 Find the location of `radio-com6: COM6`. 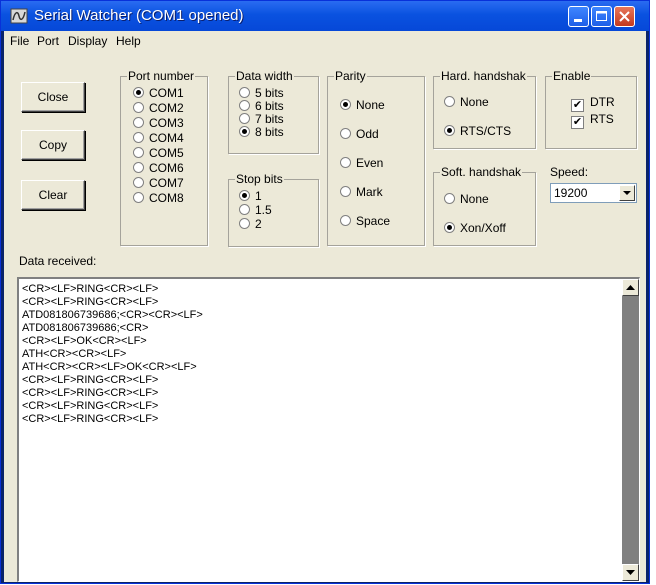

radio-com6: COM6 is located at coordinates (158, 168).